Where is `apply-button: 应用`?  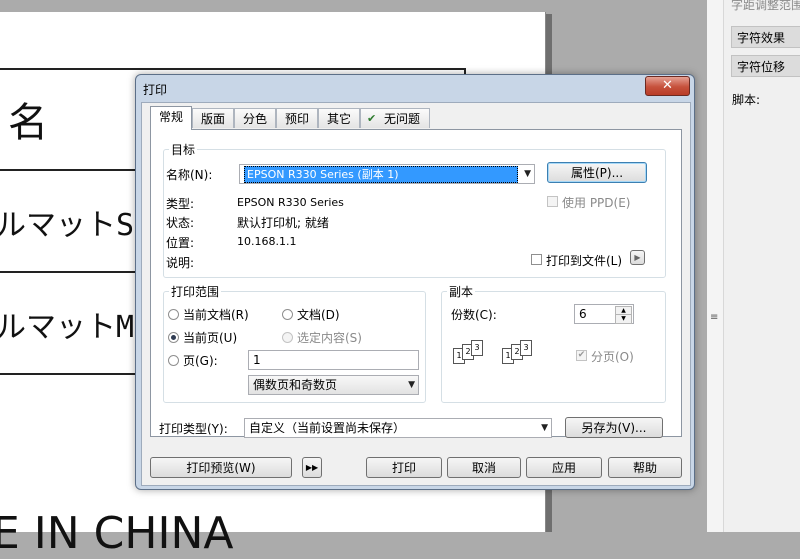
apply-button: 应用 is located at coordinates (564, 467).